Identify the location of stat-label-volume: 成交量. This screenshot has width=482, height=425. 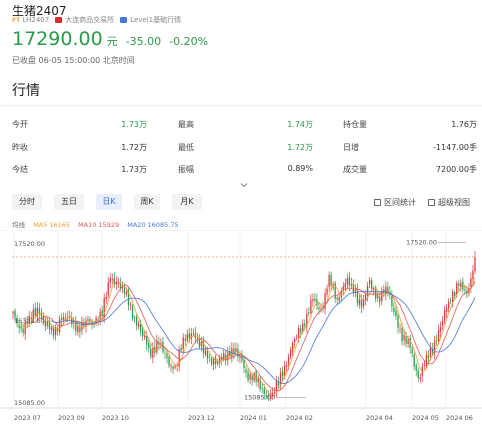
(355, 169).